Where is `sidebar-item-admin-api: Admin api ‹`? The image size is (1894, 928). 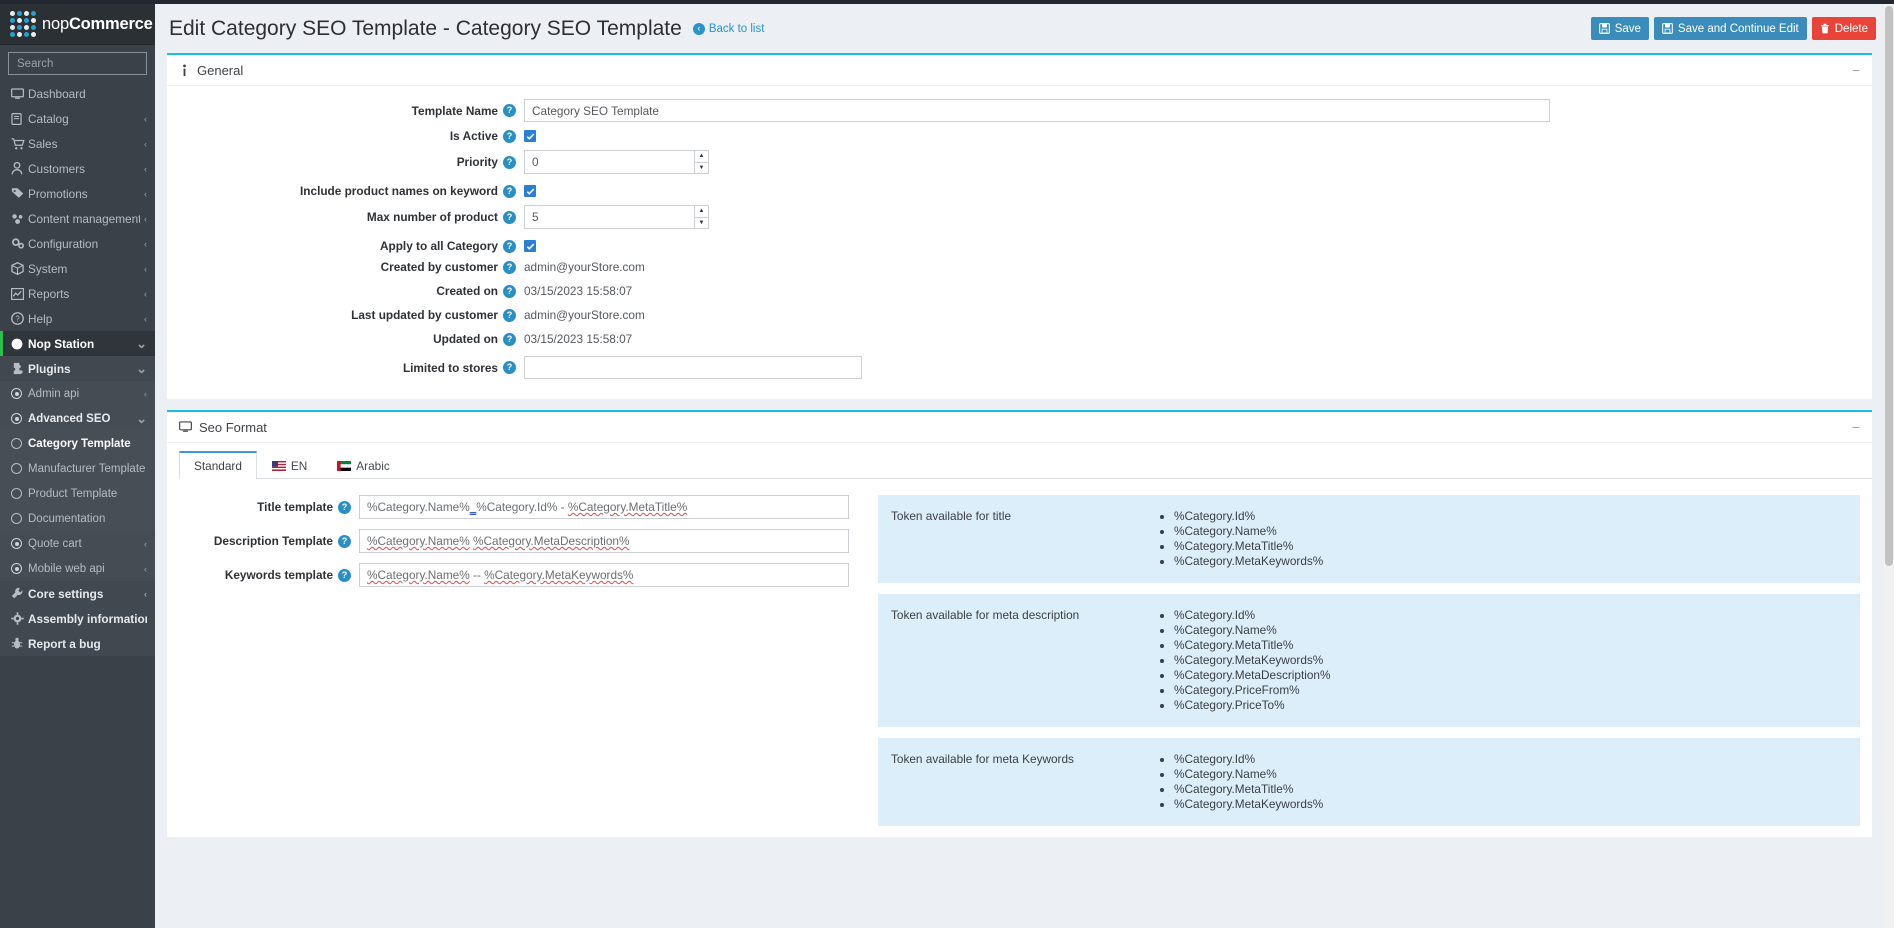 sidebar-item-admin-api: Admin api ‹ is located at coordinates (77, 393).